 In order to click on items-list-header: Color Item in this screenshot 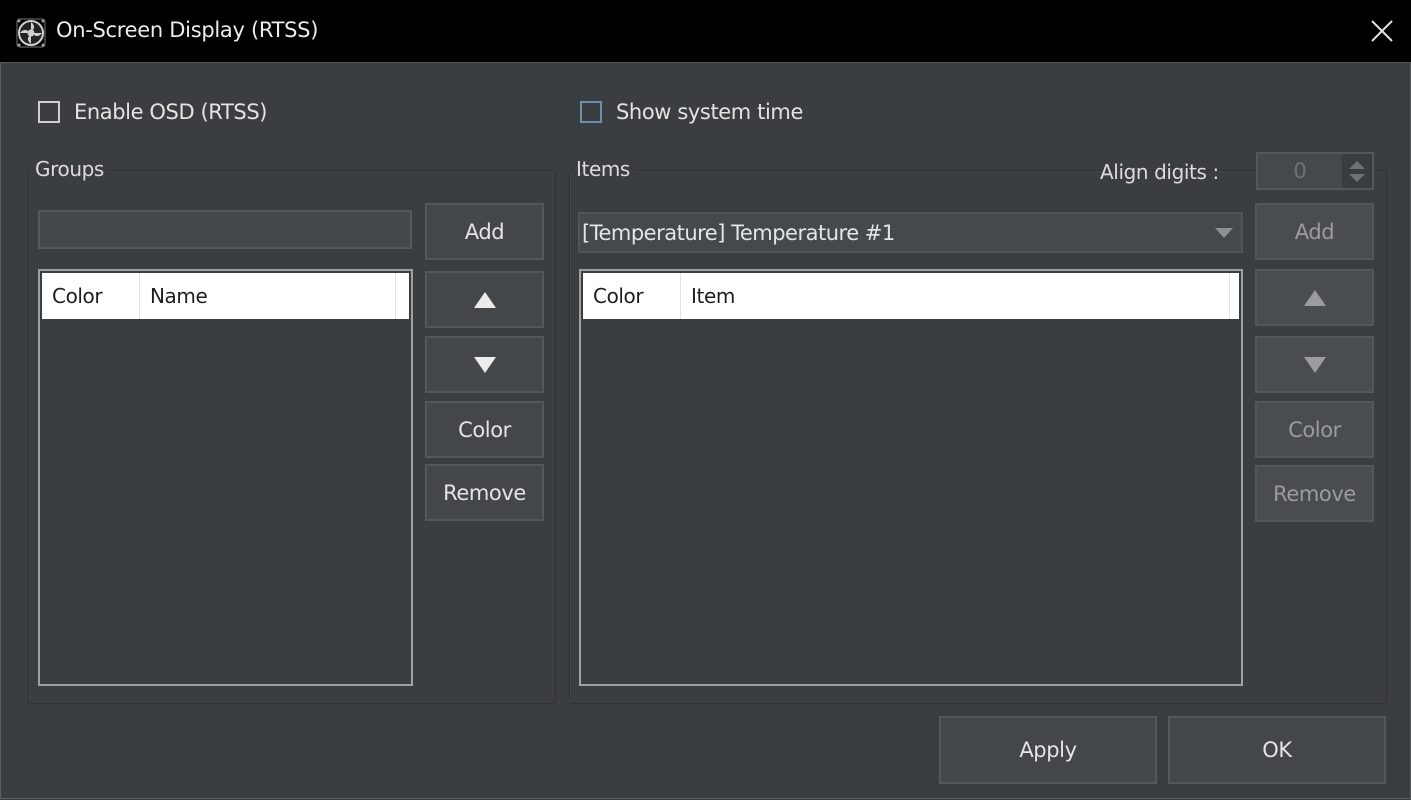, I will do `click(911, 296)`.